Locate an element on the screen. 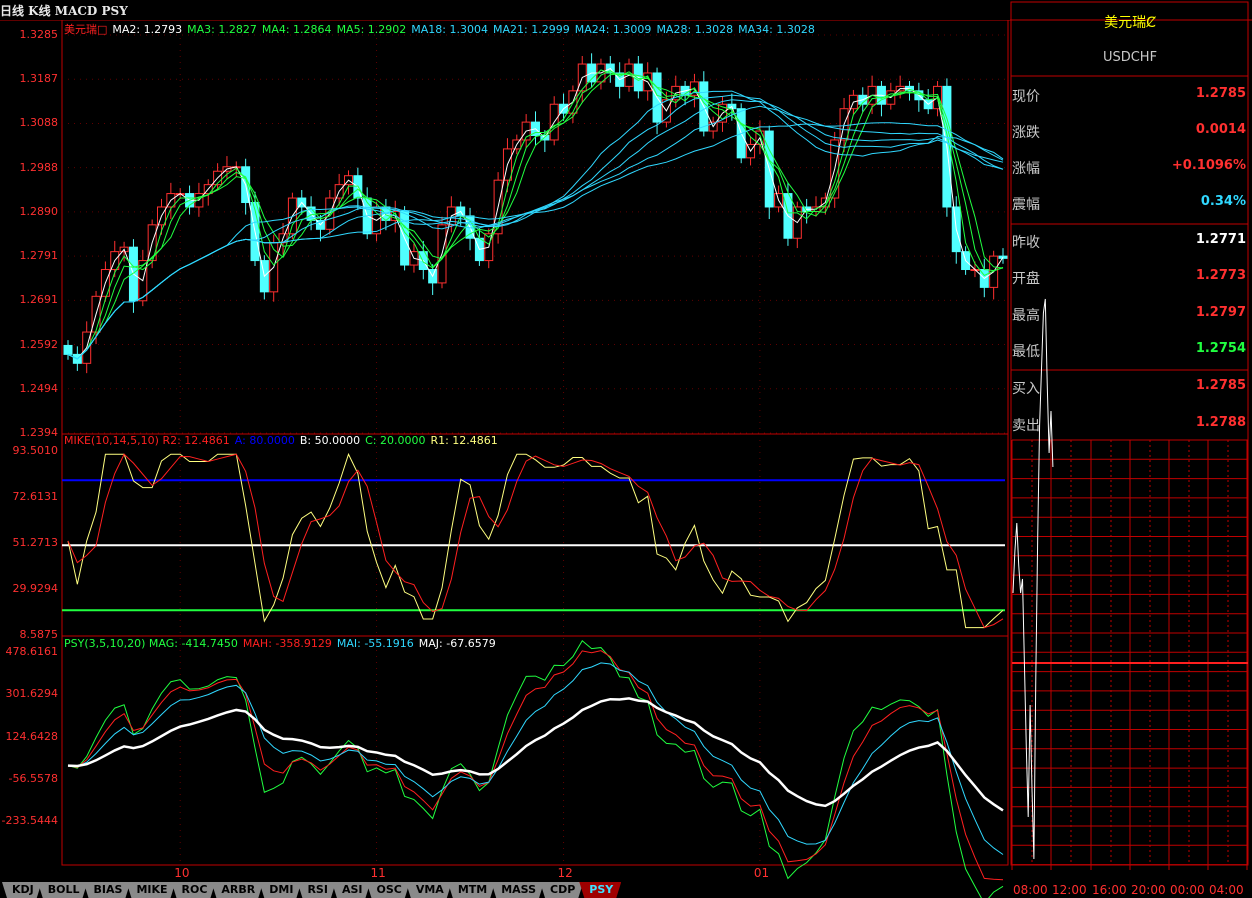  quote-row: 震幅 0.34% is located at coordinates (1130, 204).